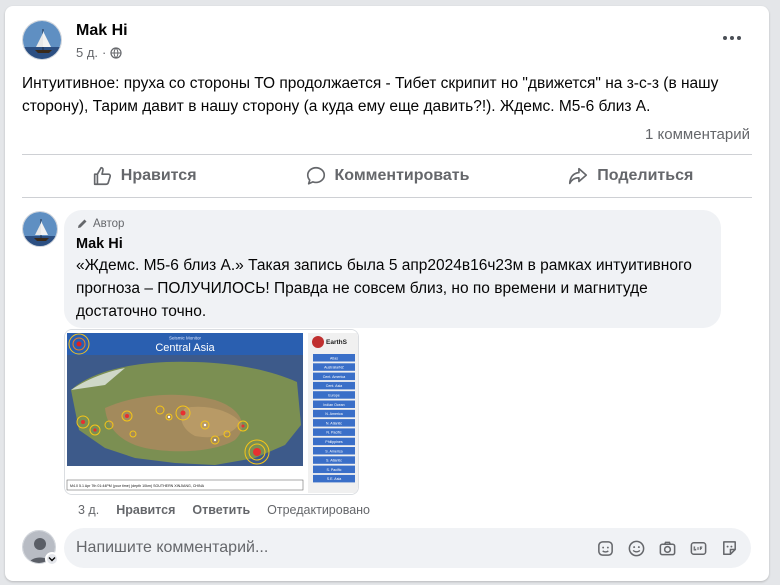 The image size is (780, 585). I want to click on avatar-sticker-icon, so click(605, 548).